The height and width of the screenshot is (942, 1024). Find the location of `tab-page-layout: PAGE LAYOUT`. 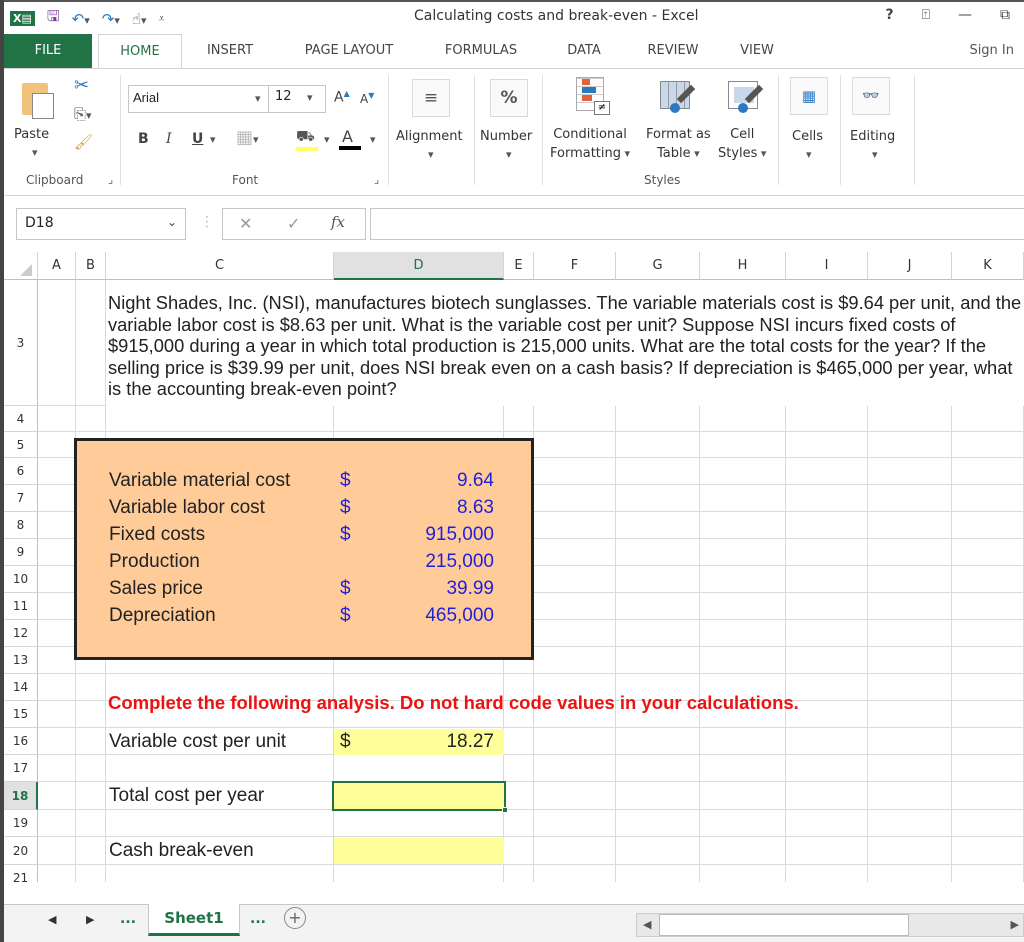

tab-page-layout: PAGE LAYOUT is located at coordinates (349, 51).